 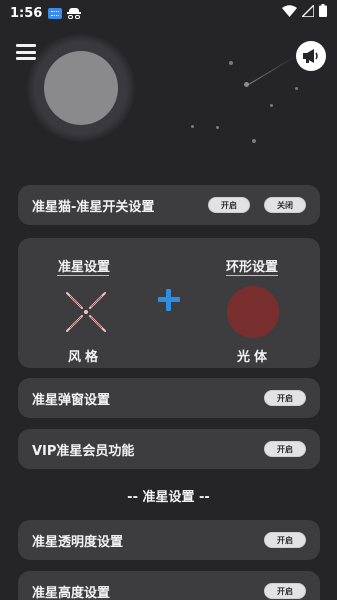 I want to click on master-switch-label: 准星猫-准星开关设置, so click(x=93, y=207).